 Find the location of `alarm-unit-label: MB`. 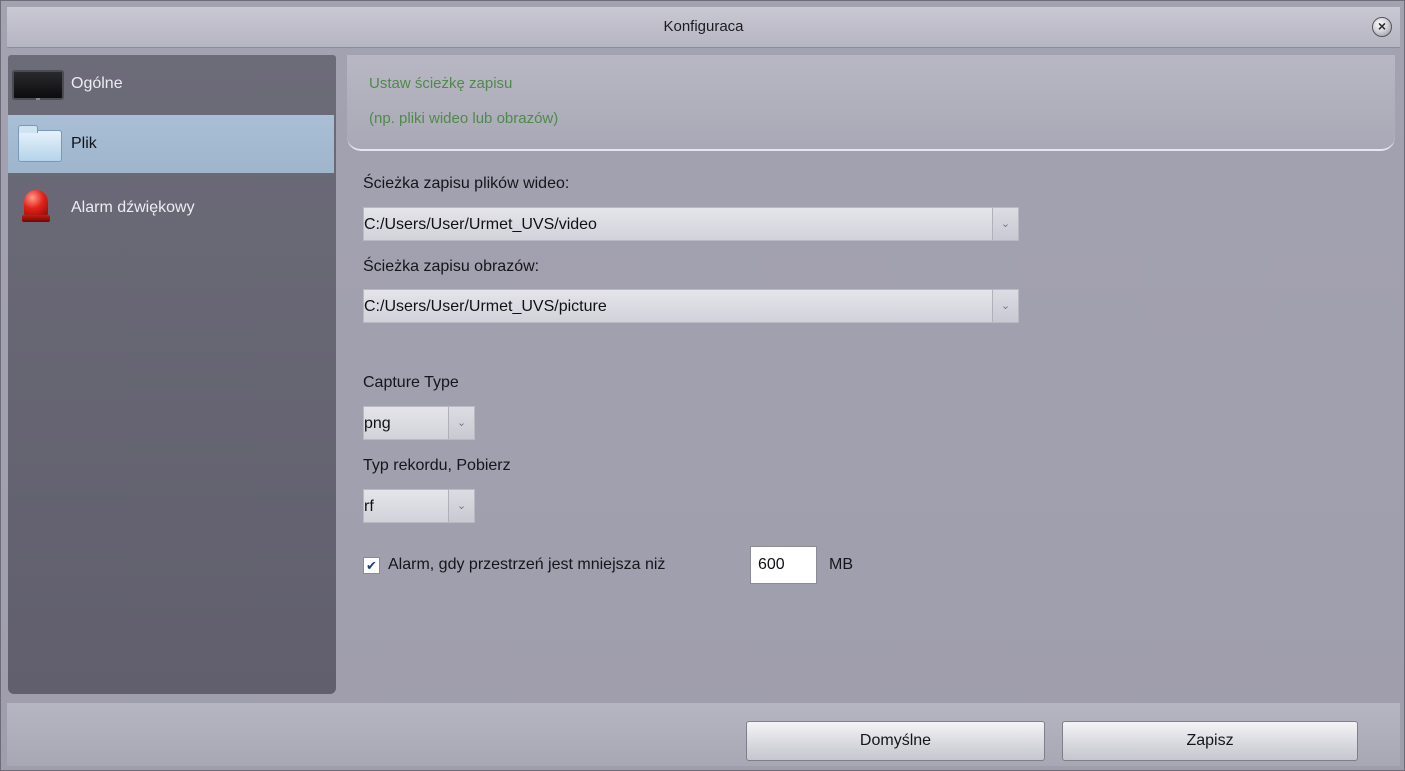

alarm-unit-label: MB is located at coordinates (841, 564).